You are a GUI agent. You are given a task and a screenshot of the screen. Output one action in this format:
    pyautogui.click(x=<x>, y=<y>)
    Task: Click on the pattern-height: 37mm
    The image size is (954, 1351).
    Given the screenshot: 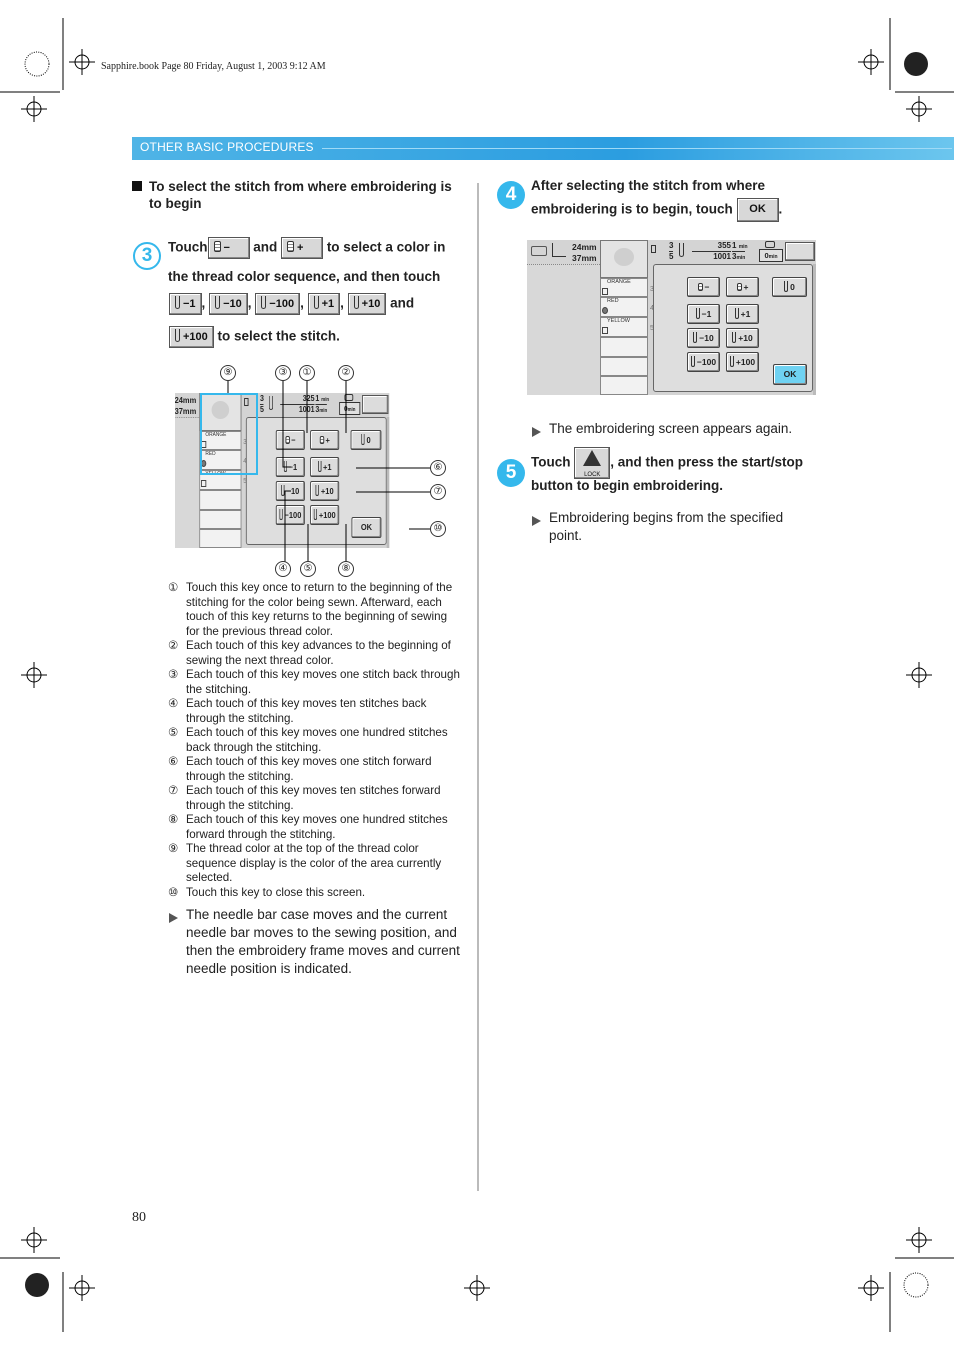 What is the action you would take?
    pyautogui.click(x=584, y=258)
    